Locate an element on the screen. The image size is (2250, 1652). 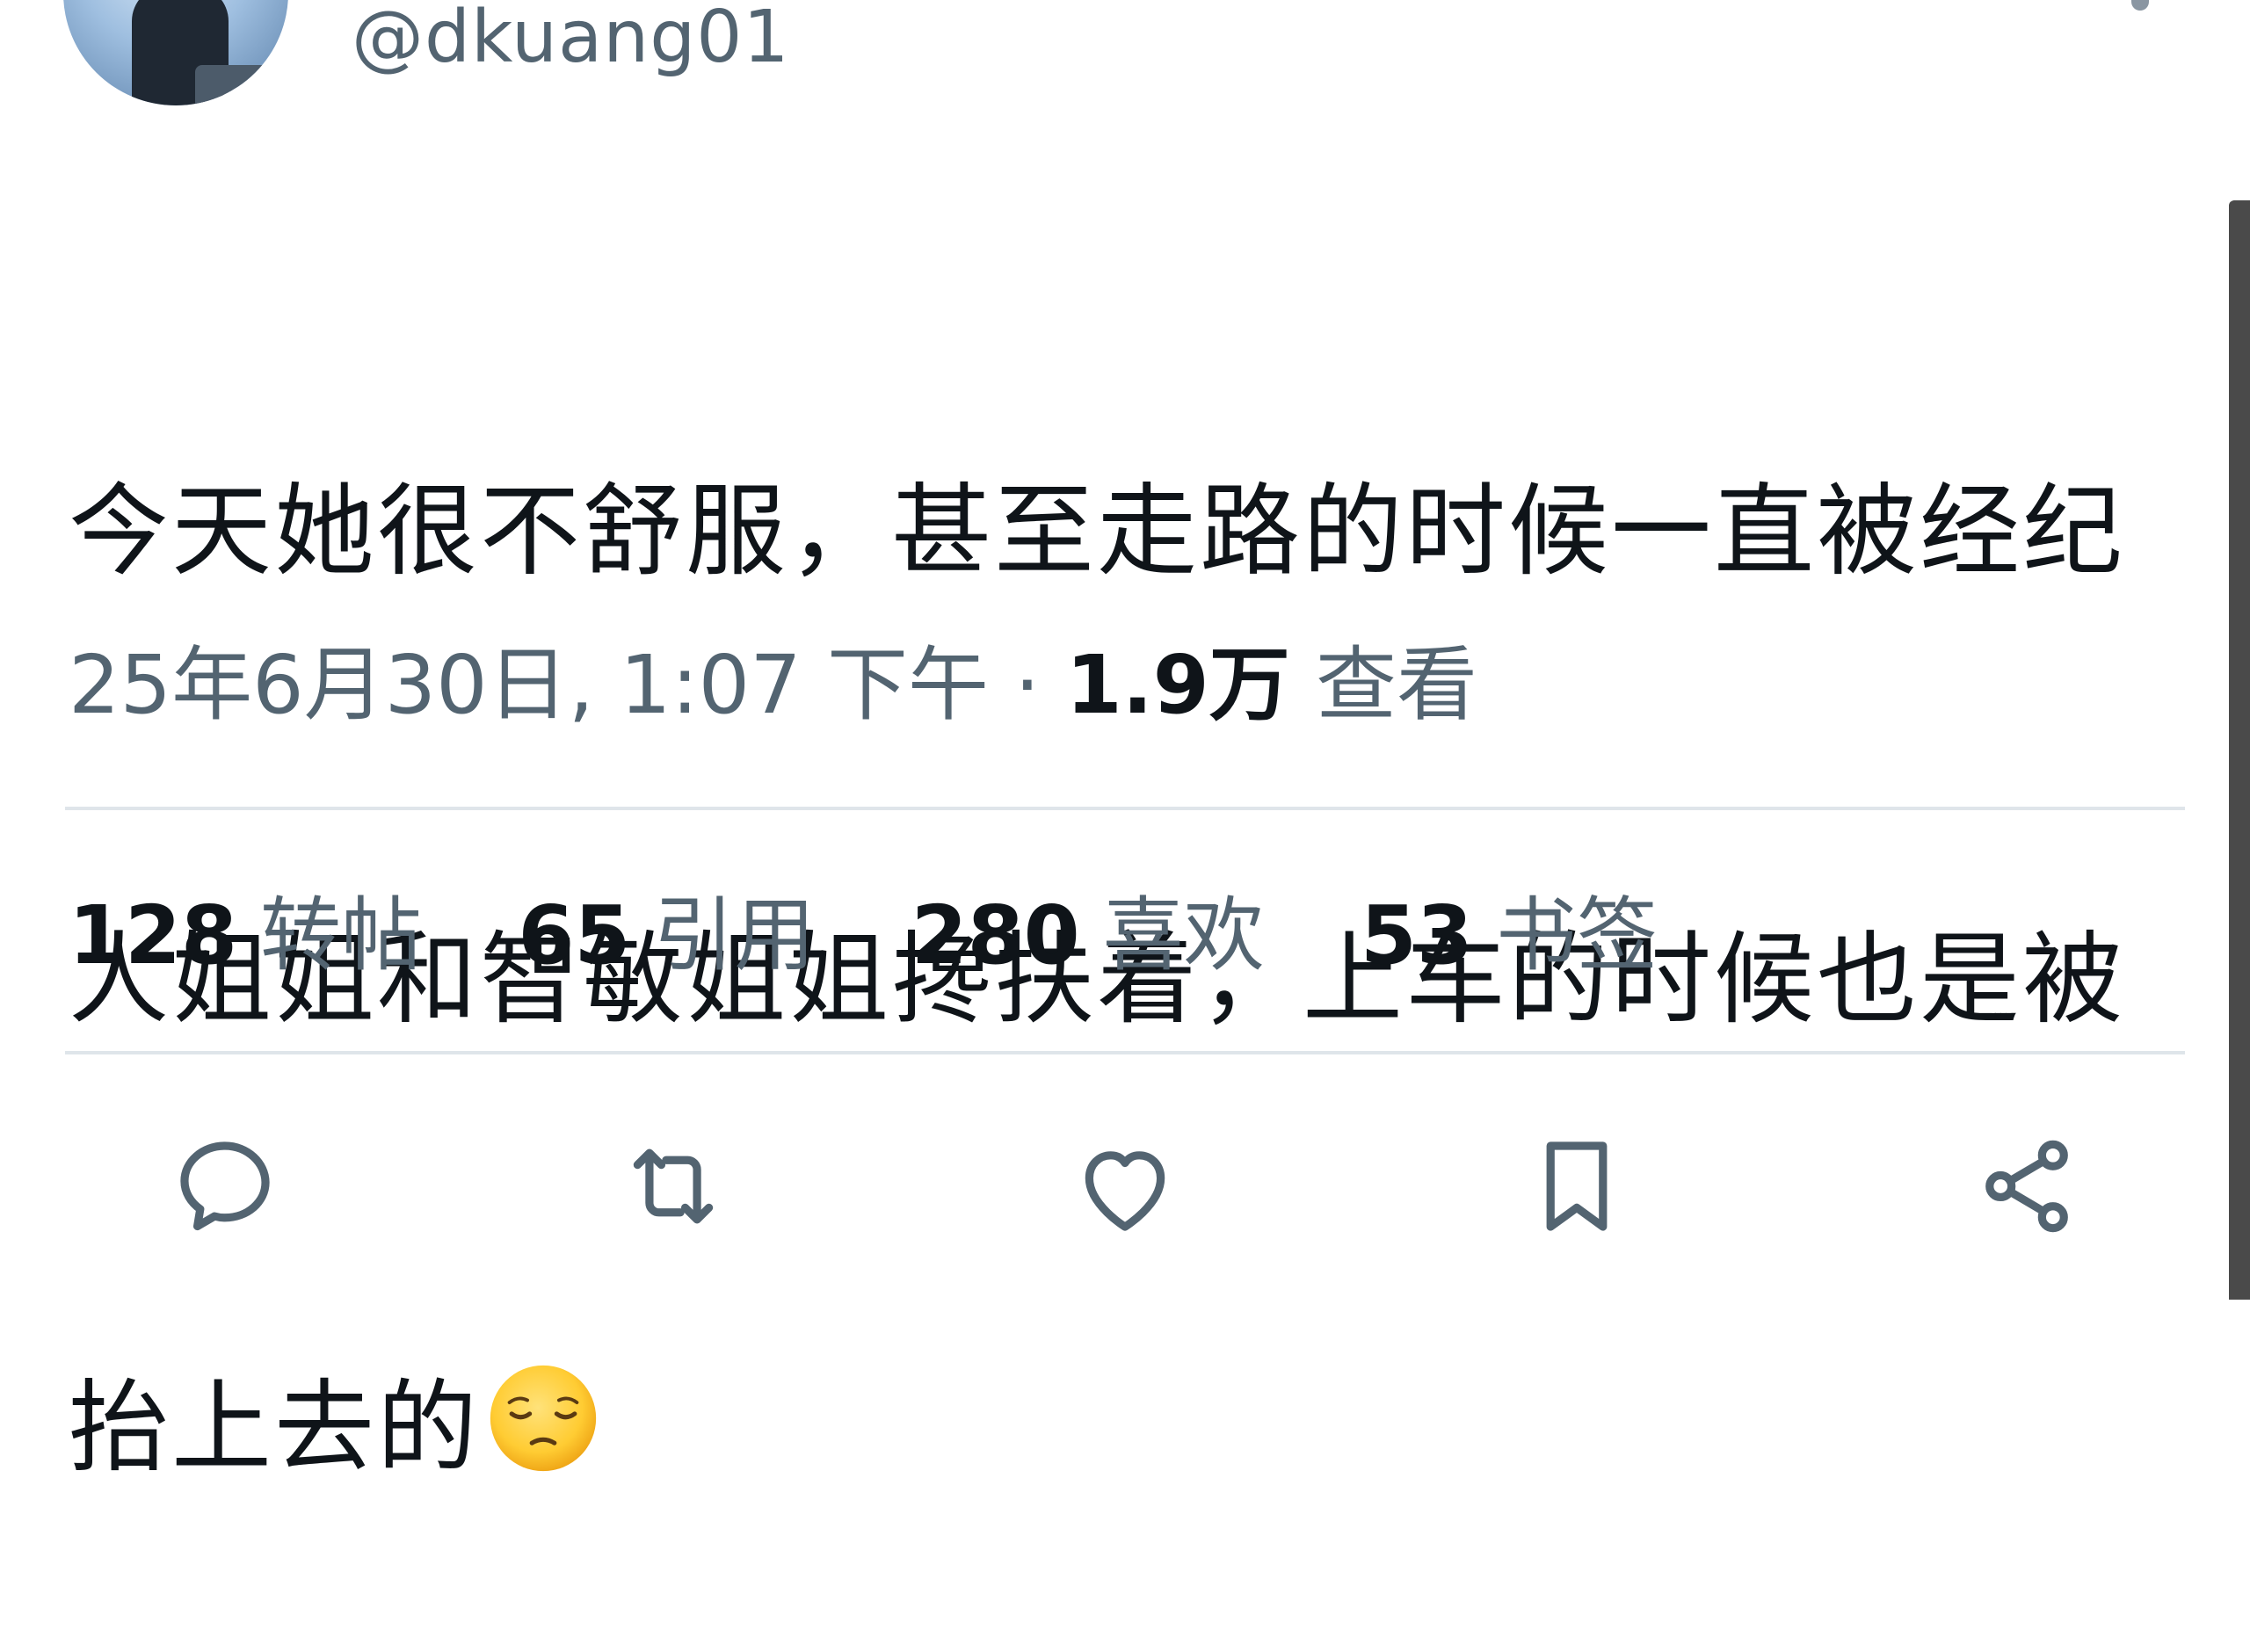
like-icon is located at coordinates (1125, 1191).